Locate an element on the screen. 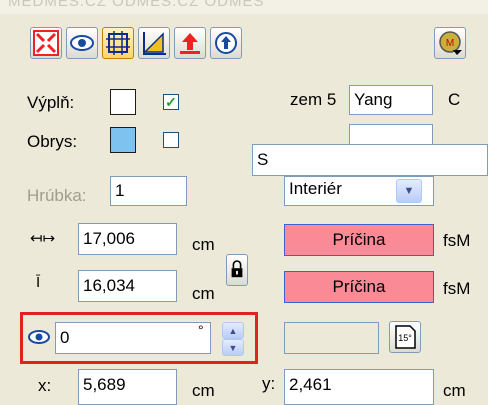 The height and width of the screenshot is (405, 488). rotation-spin-down: ▼ is located at coordinates (233, 347).